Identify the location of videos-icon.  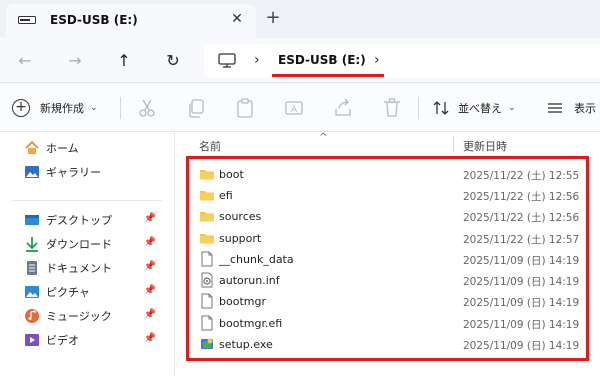
(32, 340).